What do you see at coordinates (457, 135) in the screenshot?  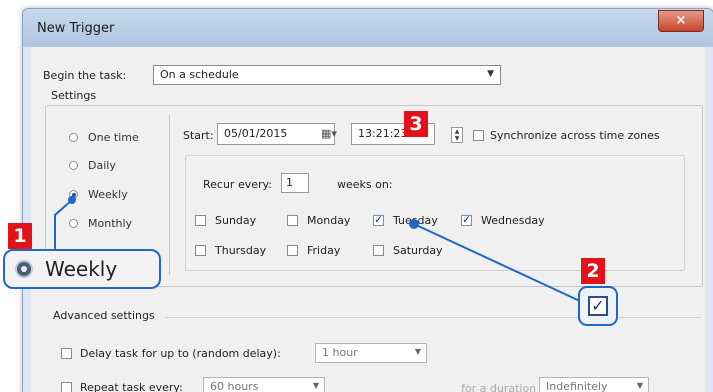 I see `time-spinner-icon: ▲ ▼` at bounding box center [457, 135].